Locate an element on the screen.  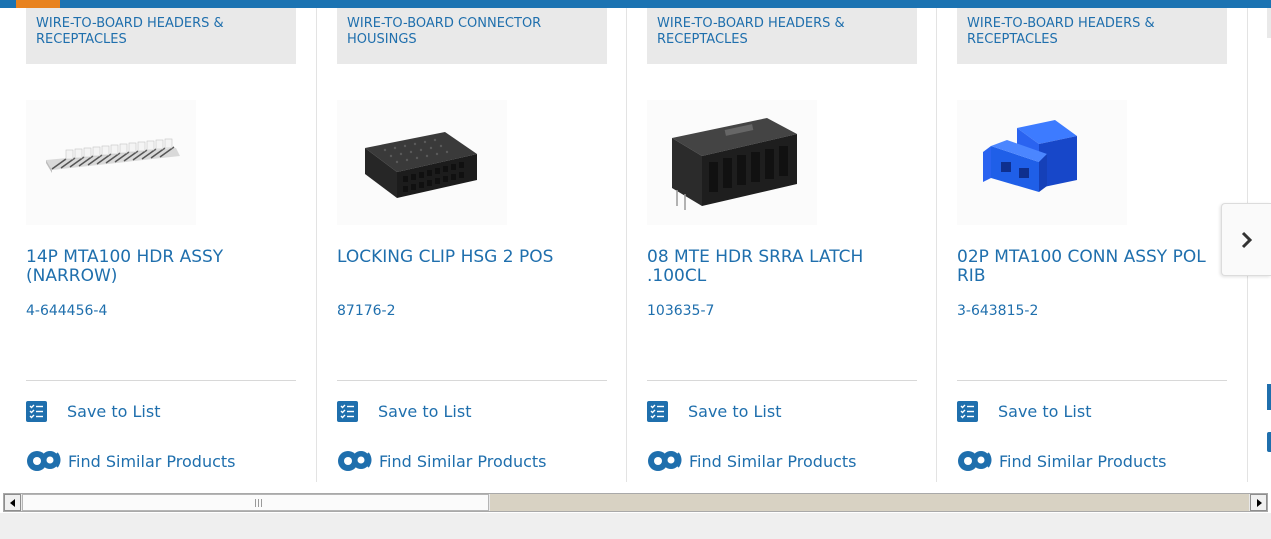
horizontal-scrollbar is located at coordinates (635, 502).